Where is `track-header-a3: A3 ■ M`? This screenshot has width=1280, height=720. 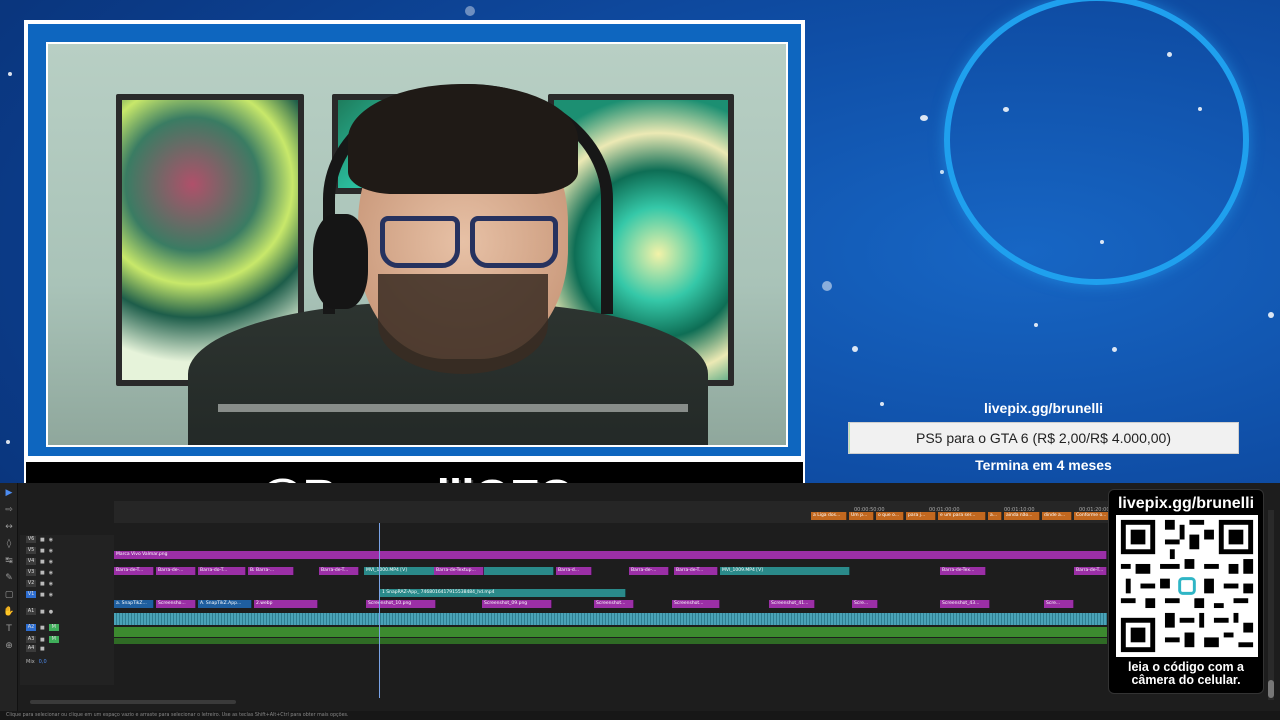 track-header-a3: A3 ■ M is located at coordinates (67, 639).